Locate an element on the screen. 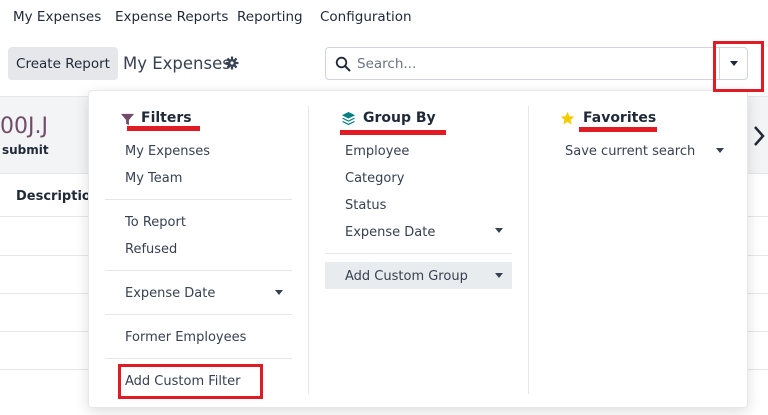  search-icon is located at coordinates (343, 64).